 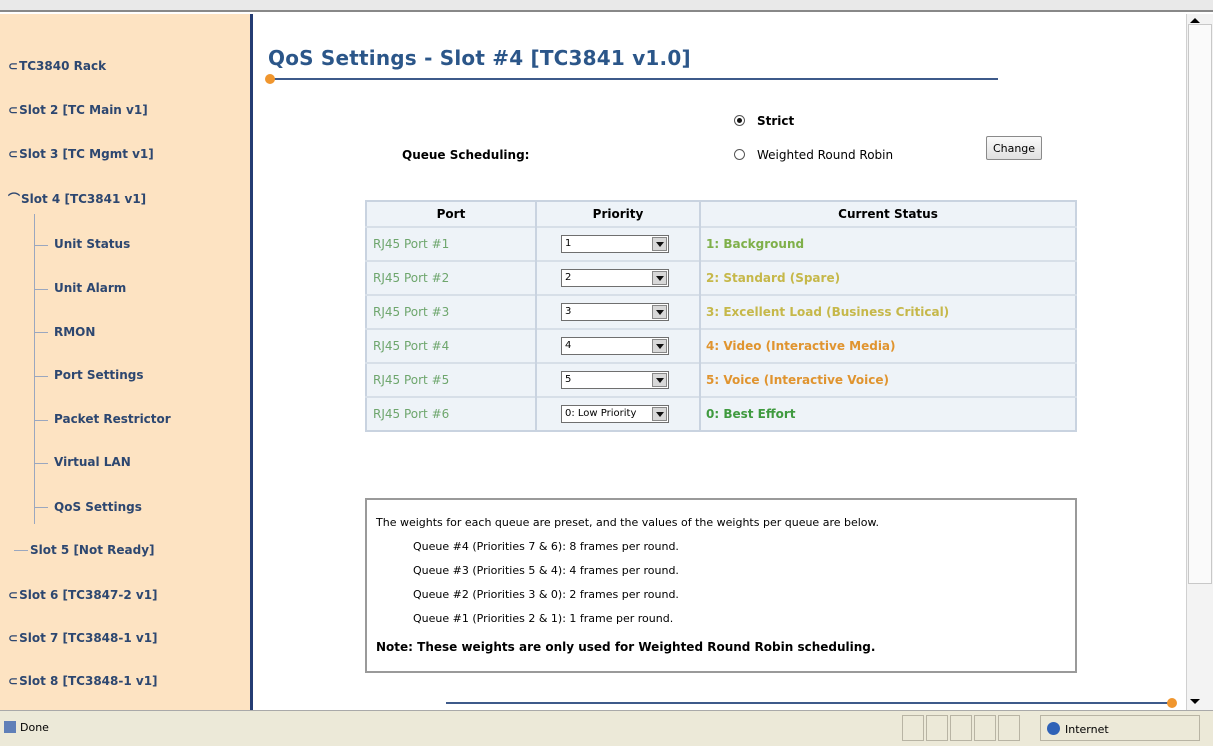 I want to click on status-cell: 3: Excellent Load (Business Critical), so click(x=888, y=311).